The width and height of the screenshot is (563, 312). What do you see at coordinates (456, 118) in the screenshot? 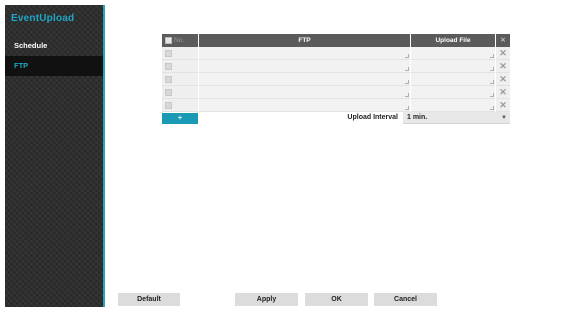
I see `upload-interval-select: 1 min. ▼` at bounding box center [456, 118].